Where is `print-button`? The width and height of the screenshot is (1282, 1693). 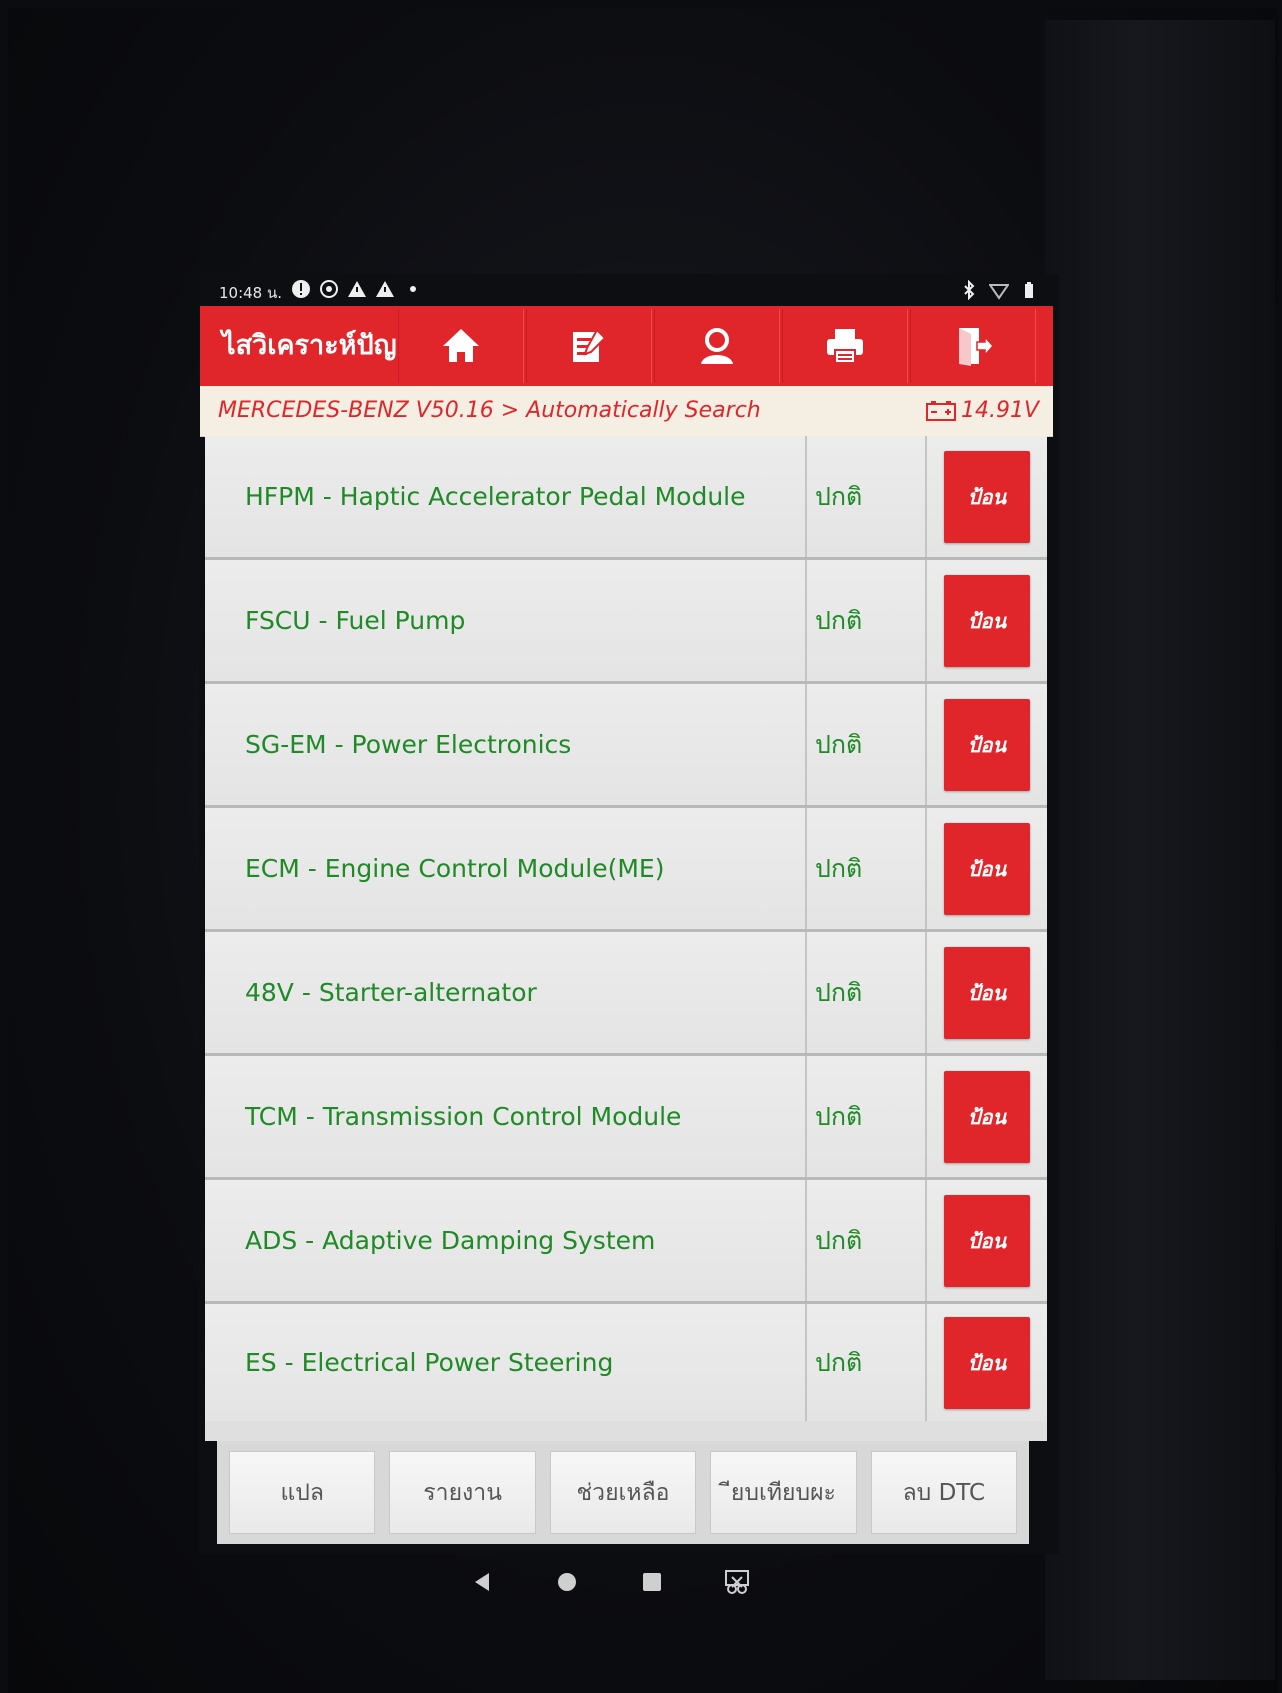 print-button is located at coordinates (845, 346).